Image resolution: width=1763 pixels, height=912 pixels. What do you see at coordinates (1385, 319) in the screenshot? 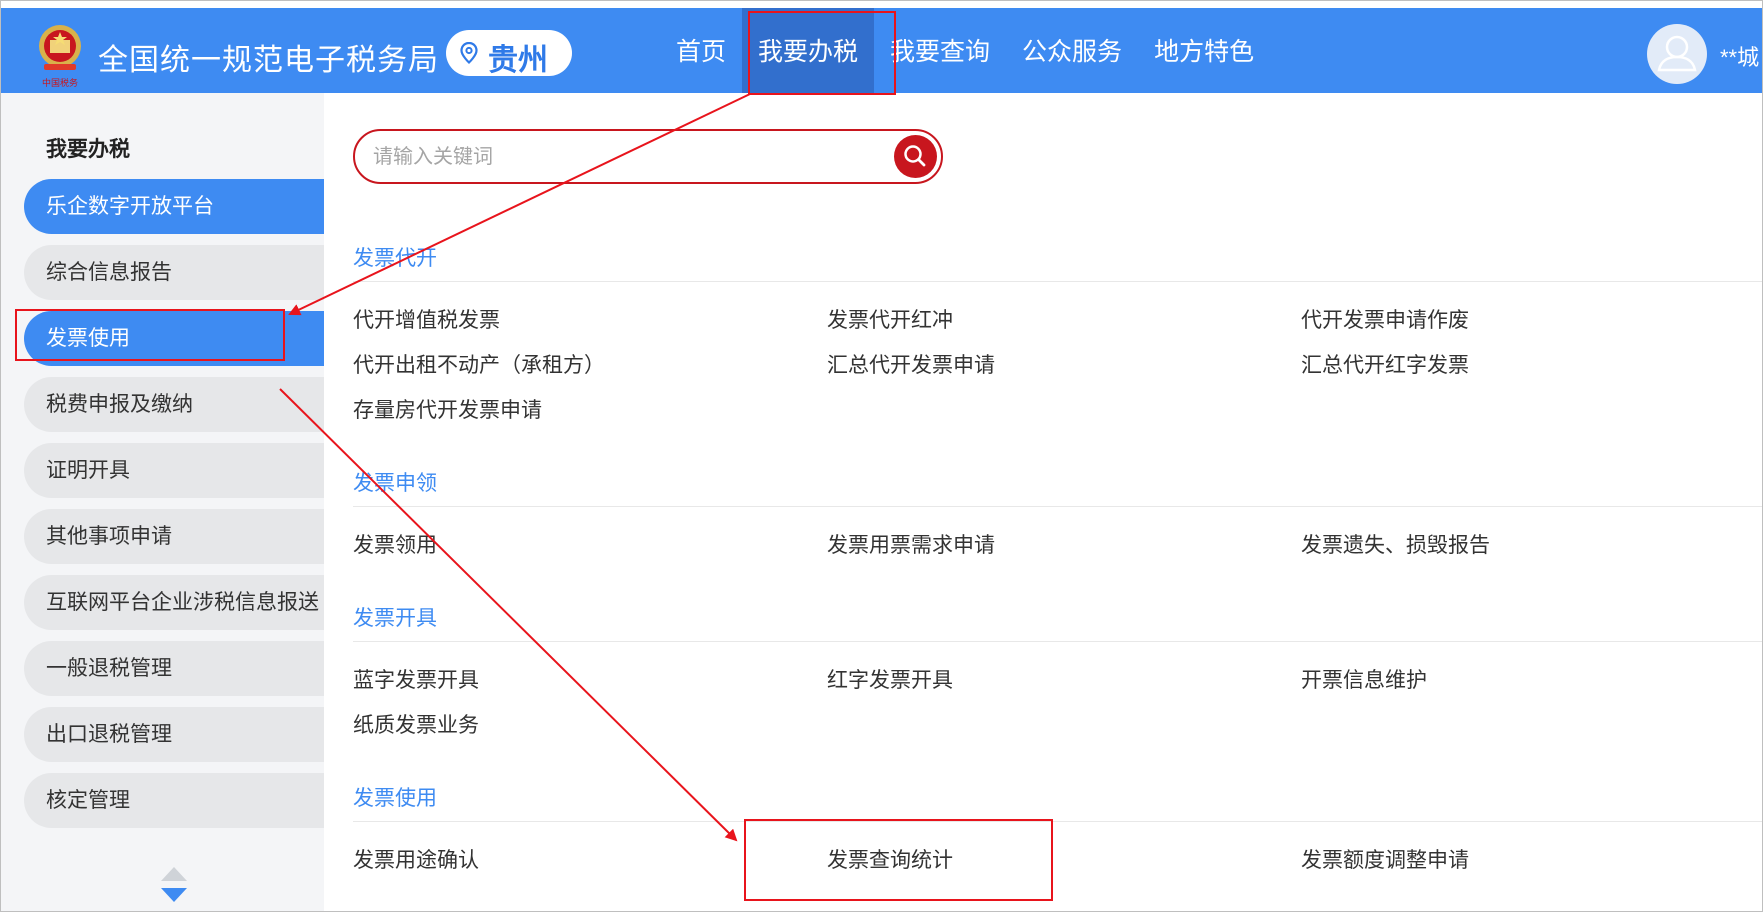
I see `service-link: 代开发票申请作废` at bounding box center [1385, 319].